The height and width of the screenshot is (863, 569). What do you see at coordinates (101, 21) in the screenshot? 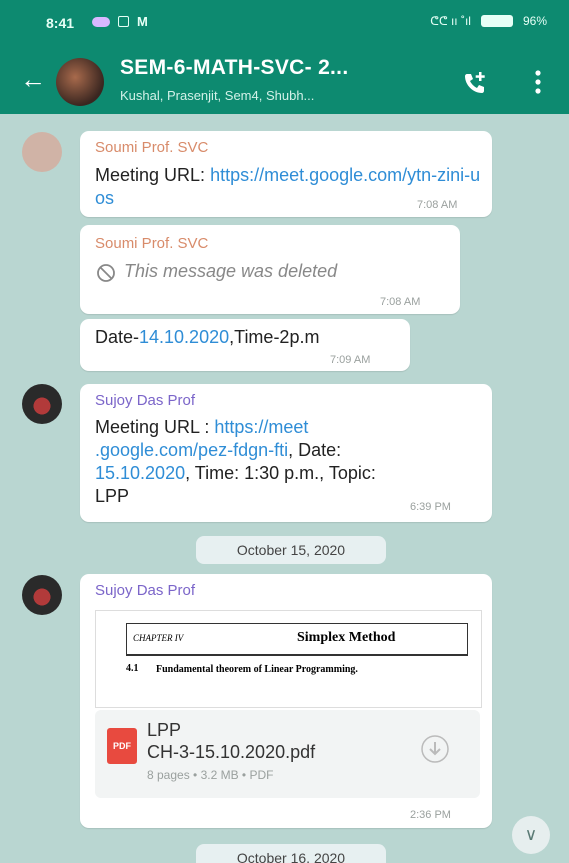
I see `notification-pill-icon` at bounding box center [101, 21].